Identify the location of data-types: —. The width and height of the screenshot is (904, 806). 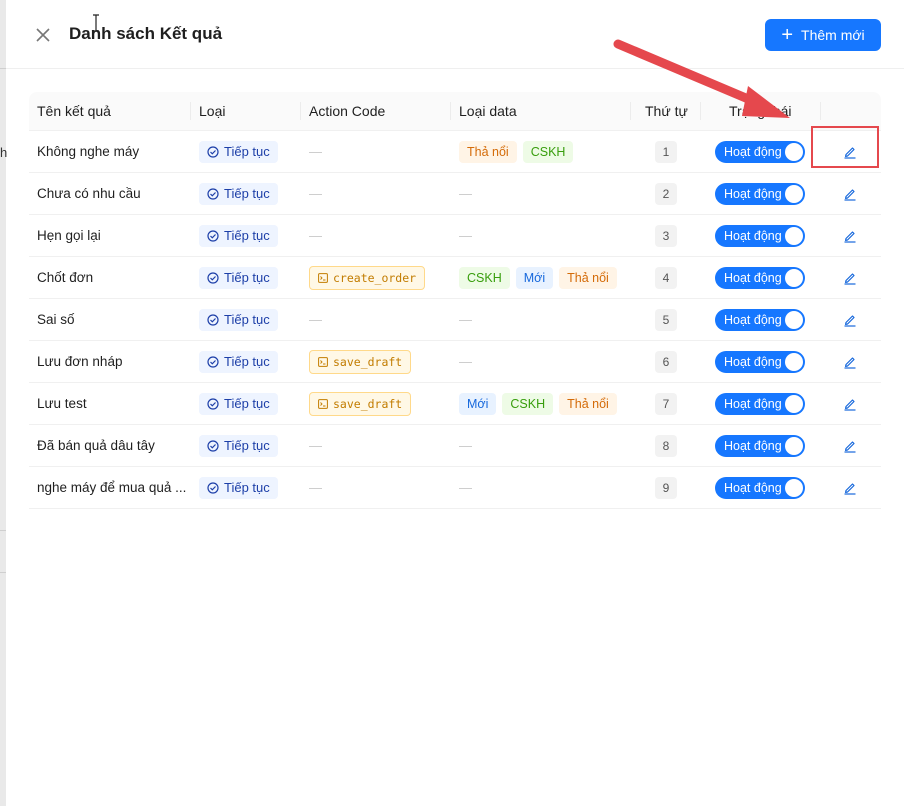
(465, 361).